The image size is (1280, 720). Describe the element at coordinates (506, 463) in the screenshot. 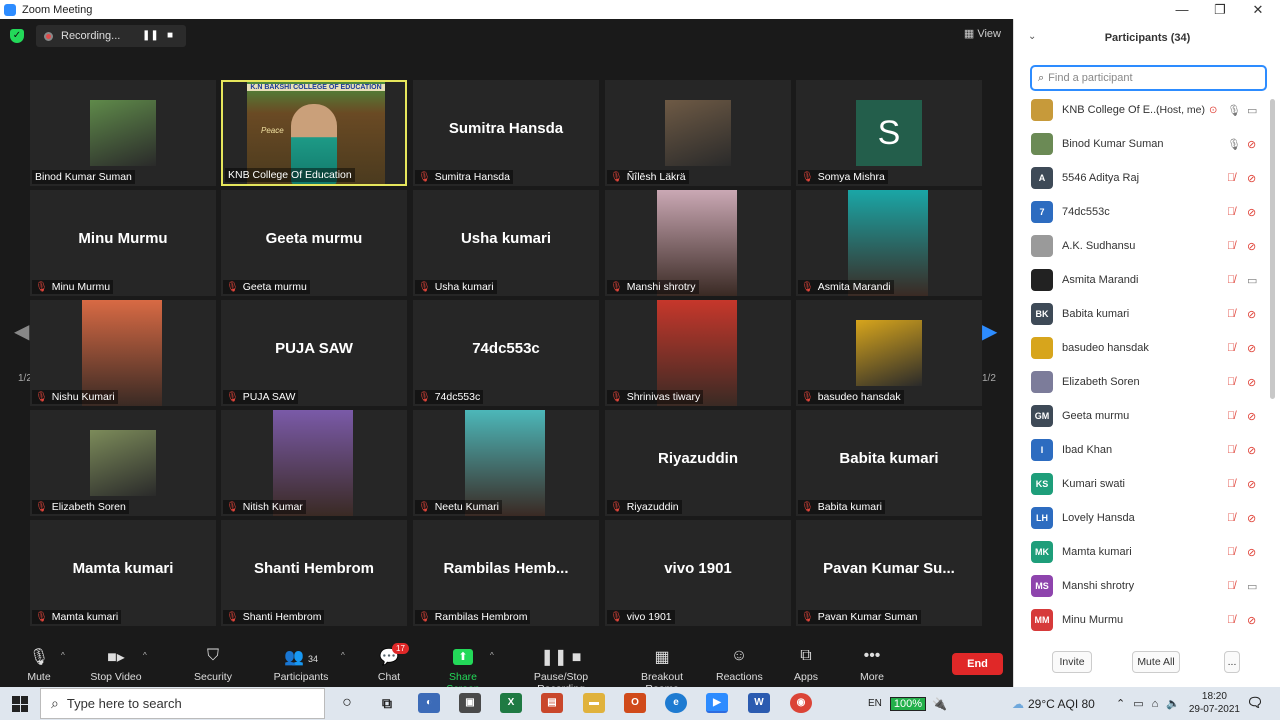

I see `participant-tile: 🎙 Neetu Kumari` at that location.